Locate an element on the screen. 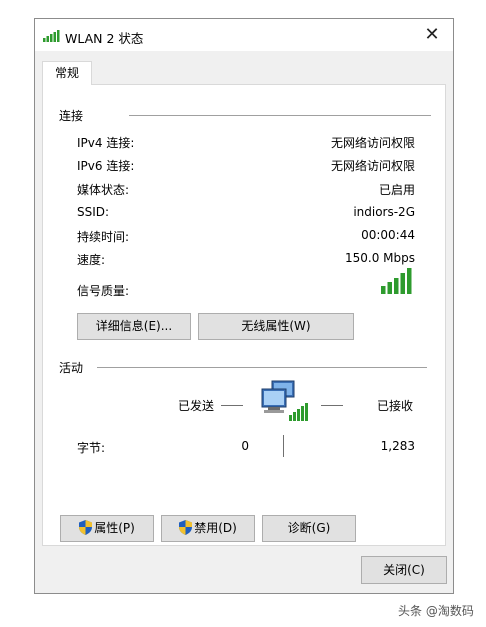 The height and width of the screenshot is (627, 486). media-state-value: 已启用 is located at coordinates (396, 190).